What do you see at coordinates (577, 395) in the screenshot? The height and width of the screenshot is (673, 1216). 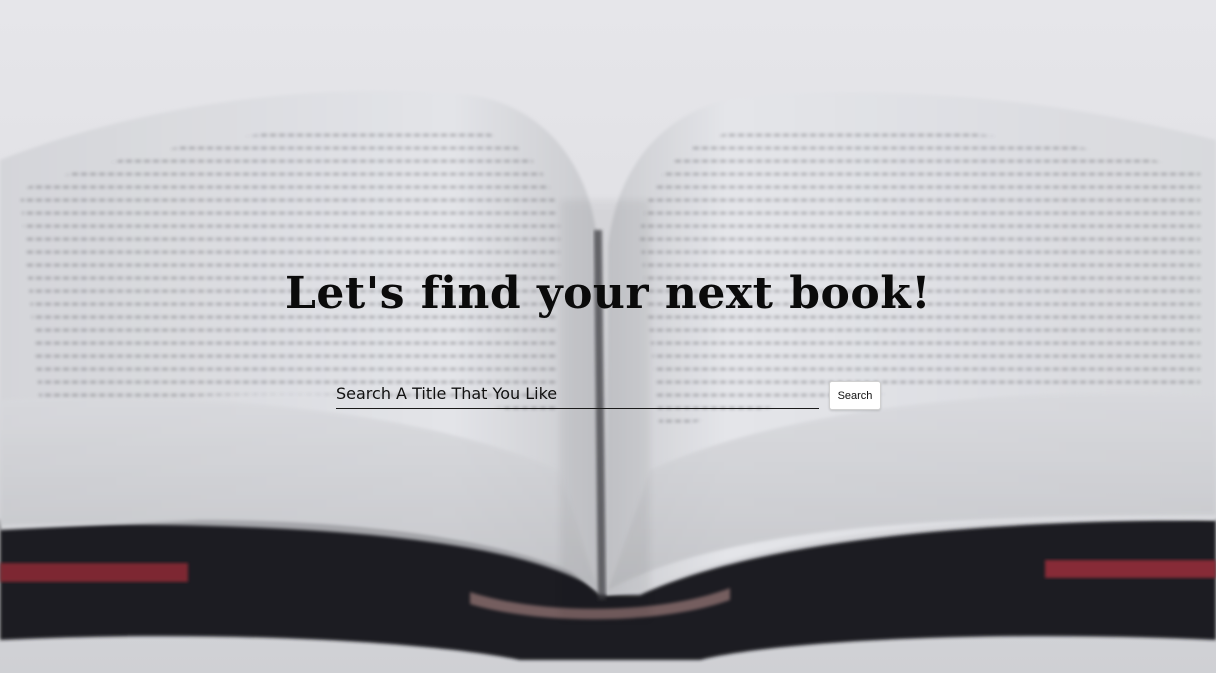 I see `search-input` at bounding box center [577, 395].